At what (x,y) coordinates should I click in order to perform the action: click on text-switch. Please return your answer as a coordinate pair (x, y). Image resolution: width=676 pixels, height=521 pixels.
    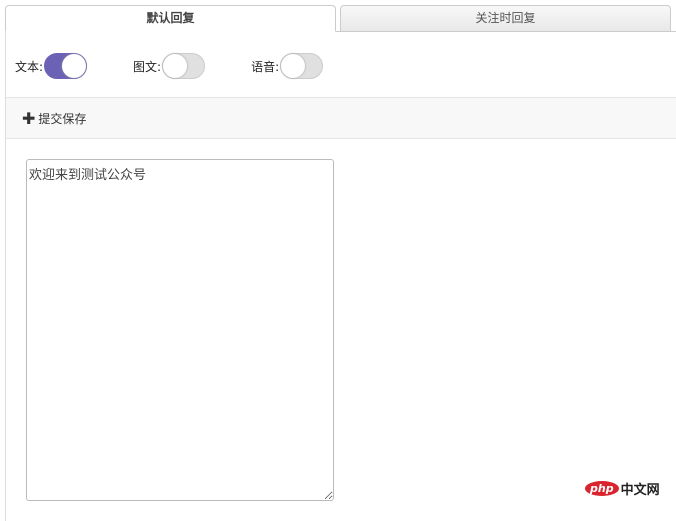
    Looking at the image, I should click on (66, 66).